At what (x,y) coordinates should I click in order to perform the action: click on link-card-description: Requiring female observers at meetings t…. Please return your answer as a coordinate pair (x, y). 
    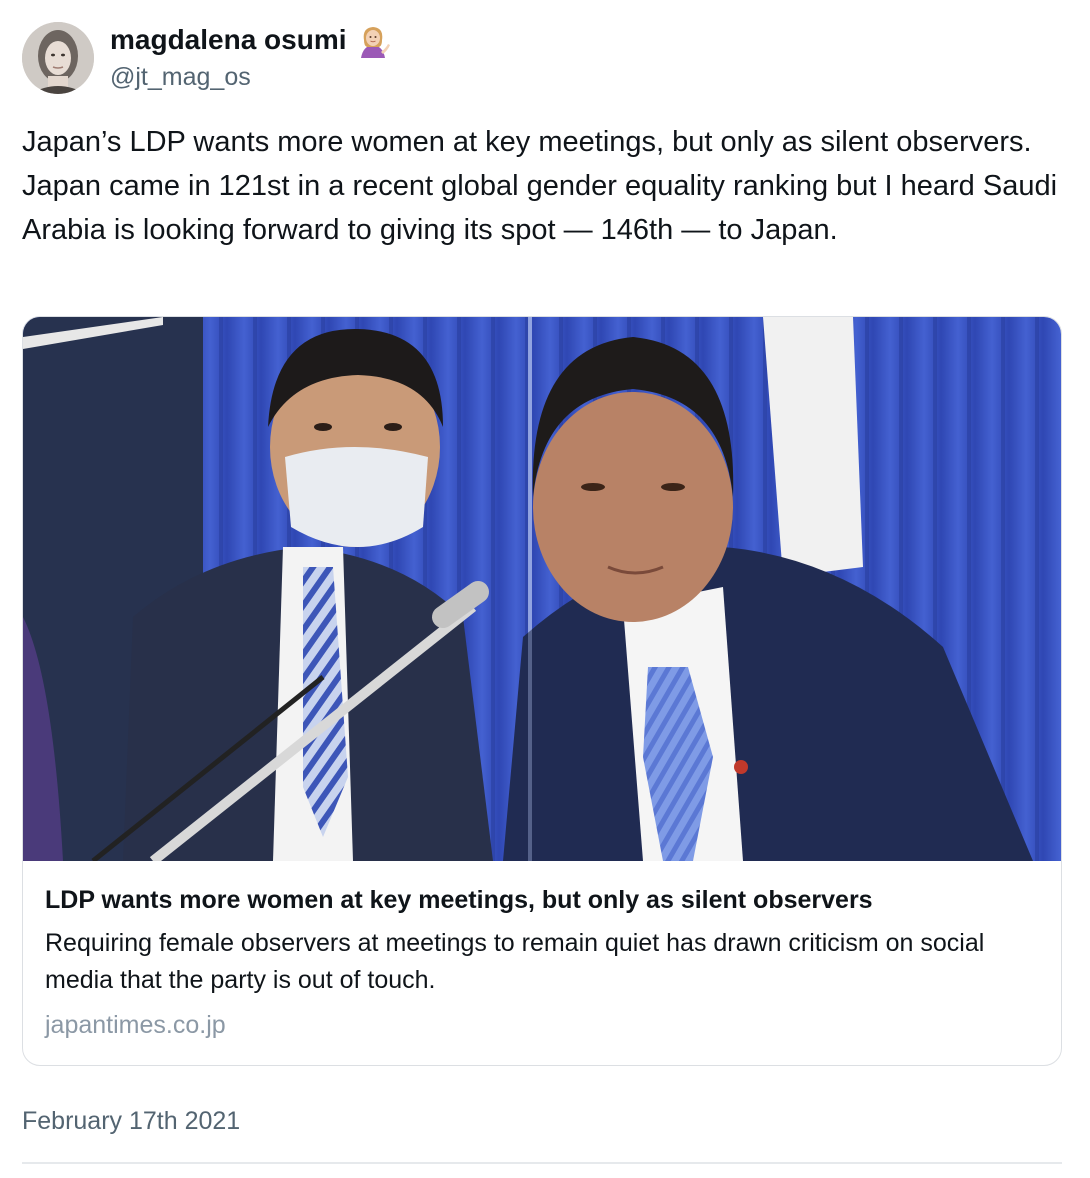
    Looking at the image, I should click on (515, 961).